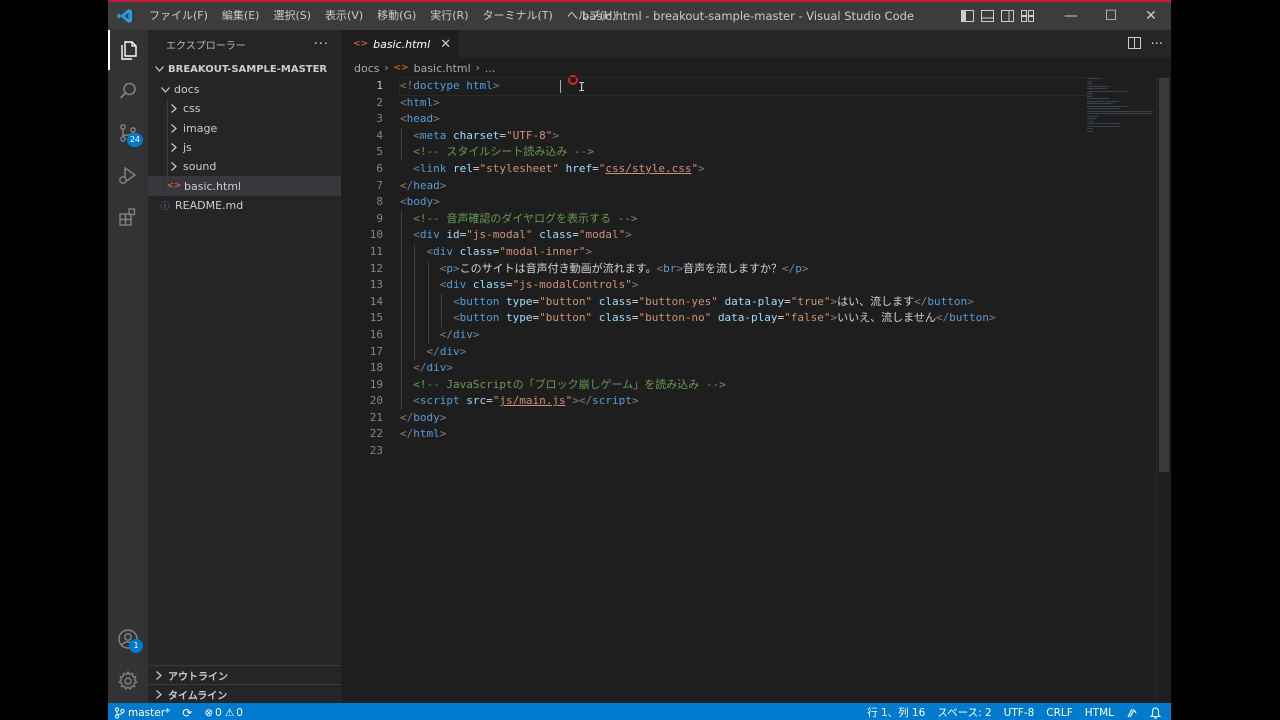  What do you see at coordinates (745, 136) in the screenshot?
I see `code-line: <meta charset="UTF-8">` at bounding box center [745, 136].